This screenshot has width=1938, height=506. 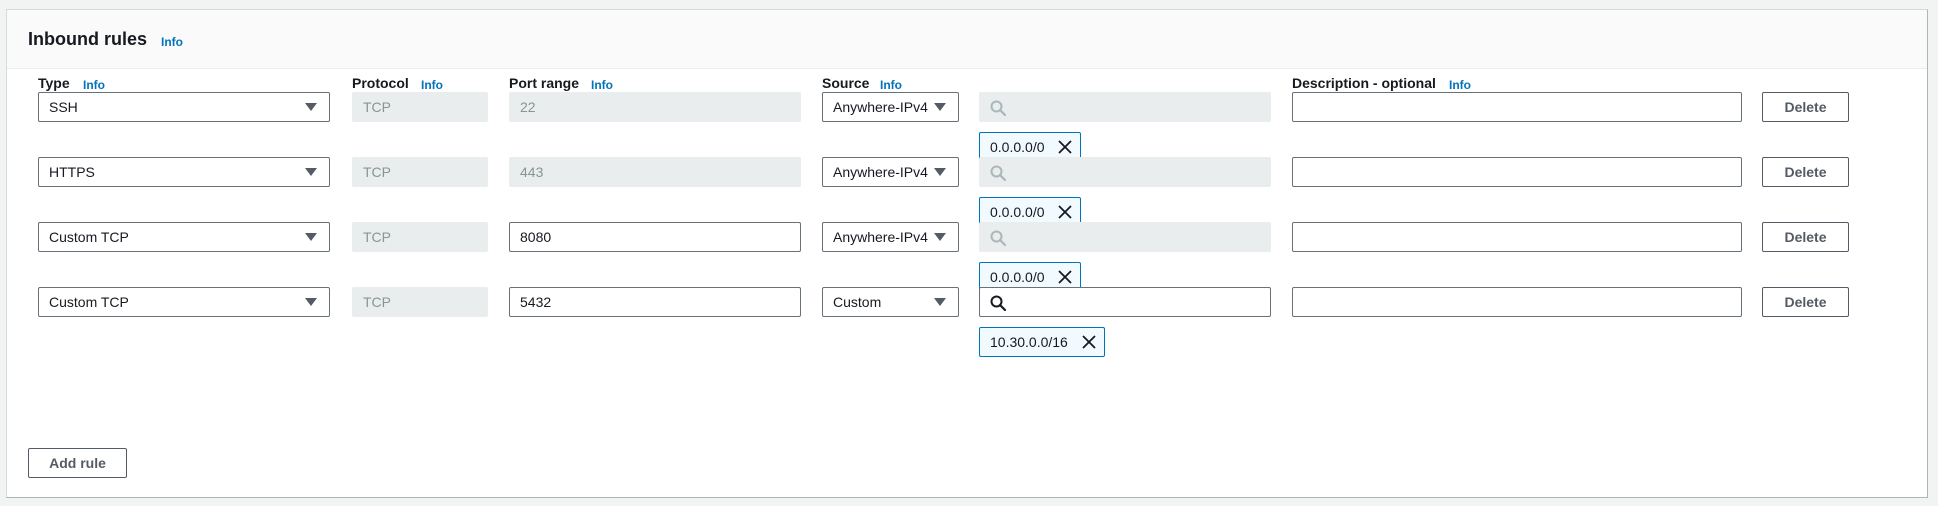 What do you see at coordinates (87, 39) in the screenshot?
I see `panel-title: Inbound rules` at bounding box center [87, 39].